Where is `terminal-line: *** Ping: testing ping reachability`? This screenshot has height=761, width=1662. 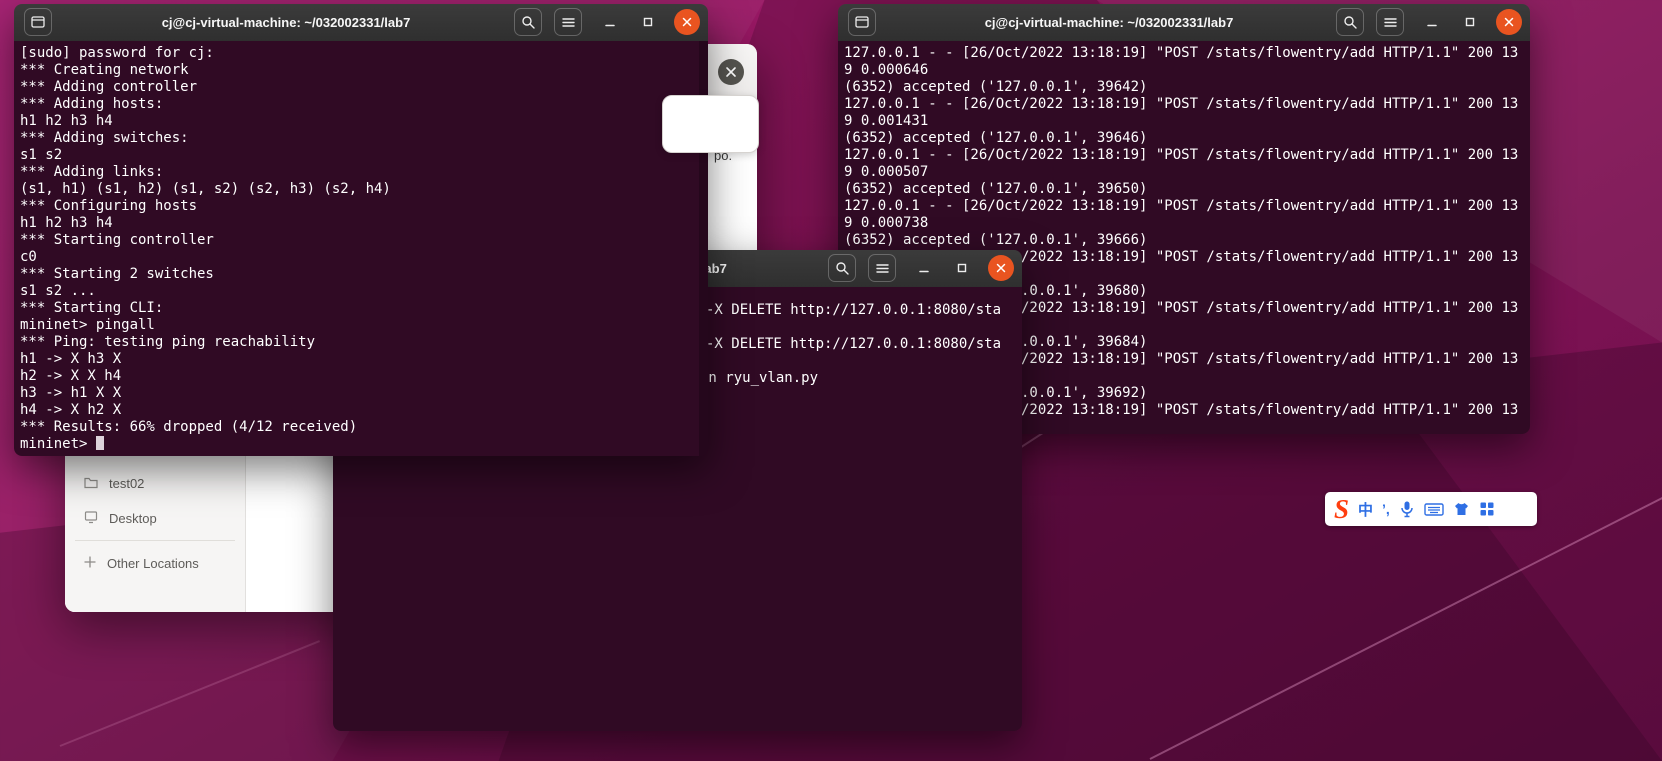 terminal-line: *** Ping: testing ping reachability is located at coordinates (168, 342).